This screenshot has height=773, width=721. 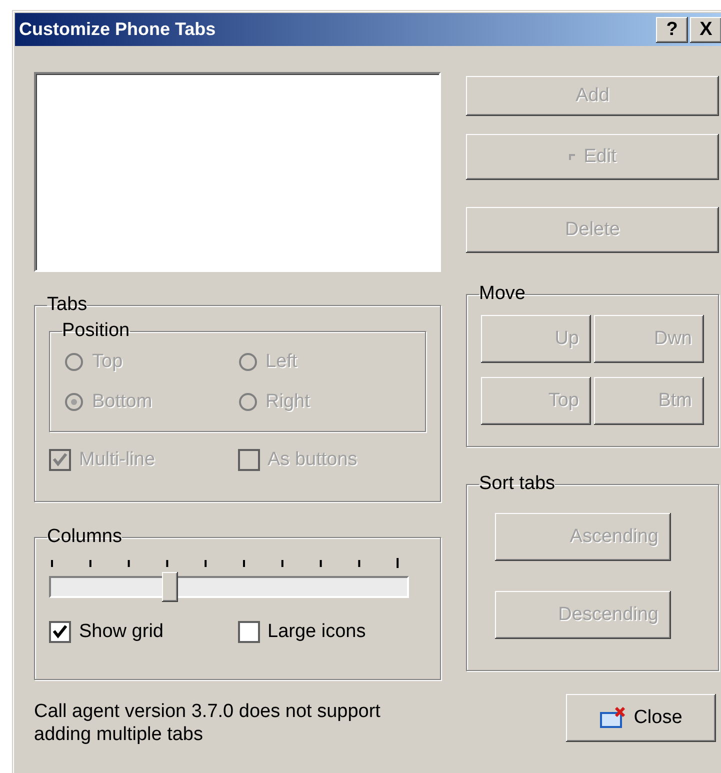 I want to click on group-title: Move, so click(x=502, y=294).